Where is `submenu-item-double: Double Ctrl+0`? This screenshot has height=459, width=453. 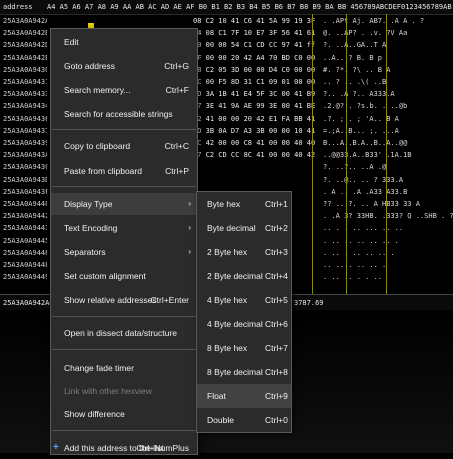 submenu-item-double: Double Ctrl+0 is located at coordinates (244, 420).